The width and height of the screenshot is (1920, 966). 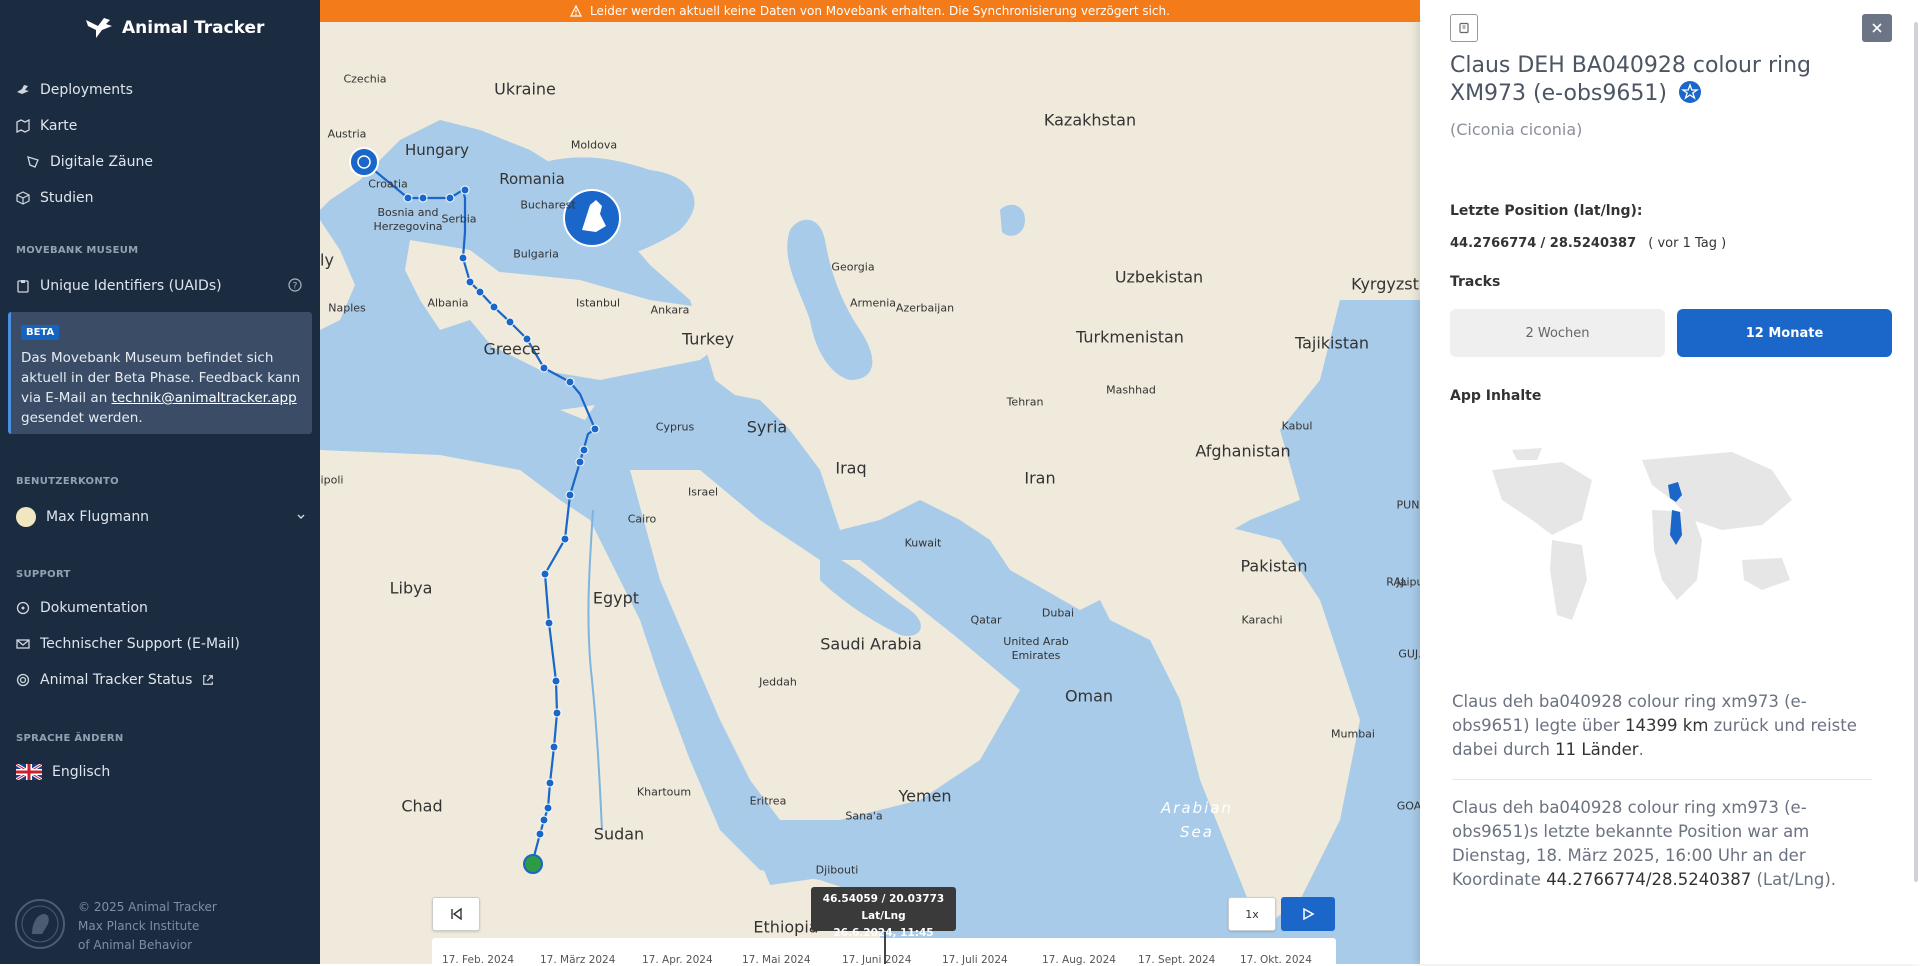 What do you see at coordinates (55, 198) in the screenshot?
I see `nav-studien: Studien` at bounding box center [55, 198].